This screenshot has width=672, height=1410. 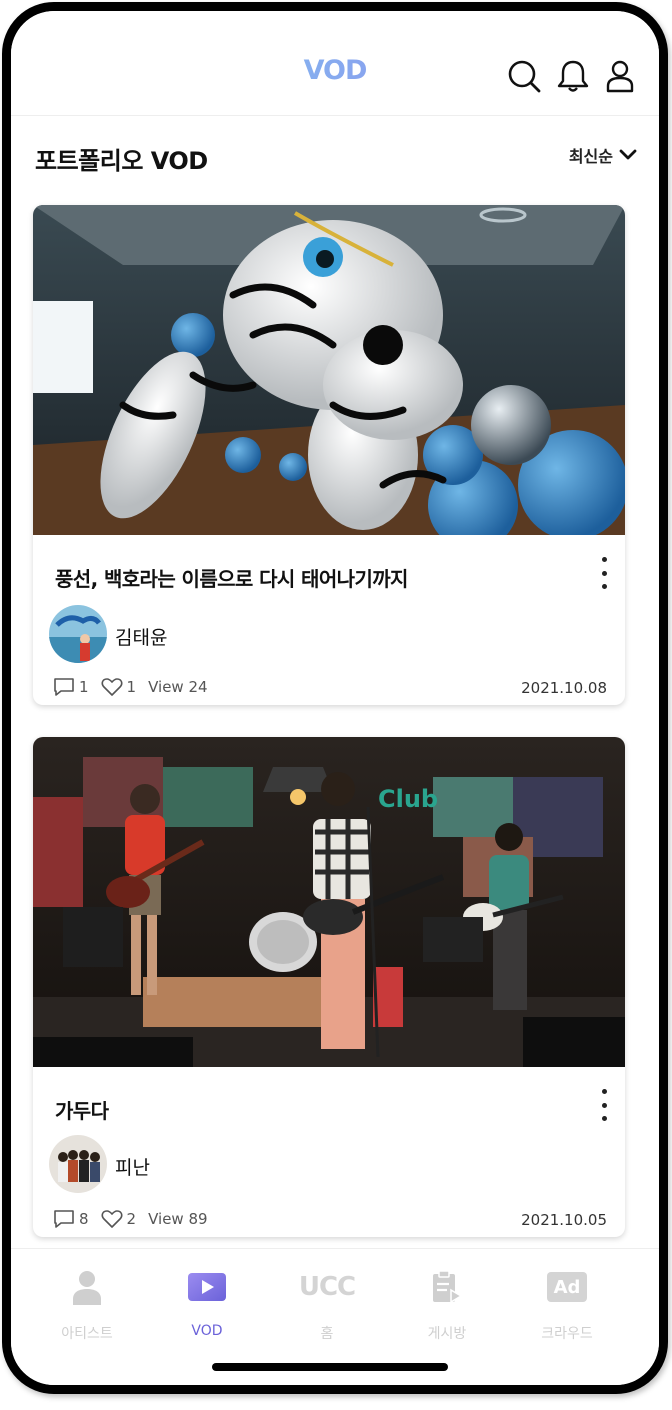 I want to click on nav-label: 크라우드, so click(x=567, y=1334).